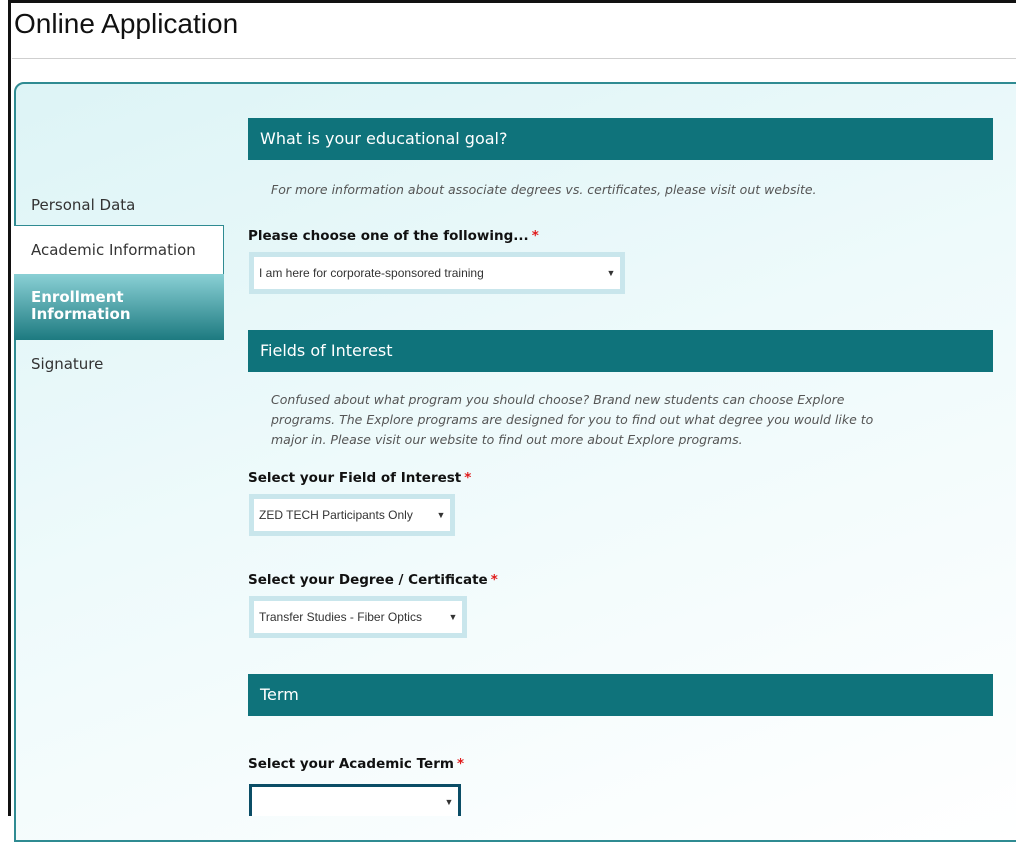 The height and width of the screenshot is (842, 1016). What do you see at coordinates (113, 250) in the screenshot?
I see `sidebar-item-label: Academic Information` at bounding box center [113, 250].